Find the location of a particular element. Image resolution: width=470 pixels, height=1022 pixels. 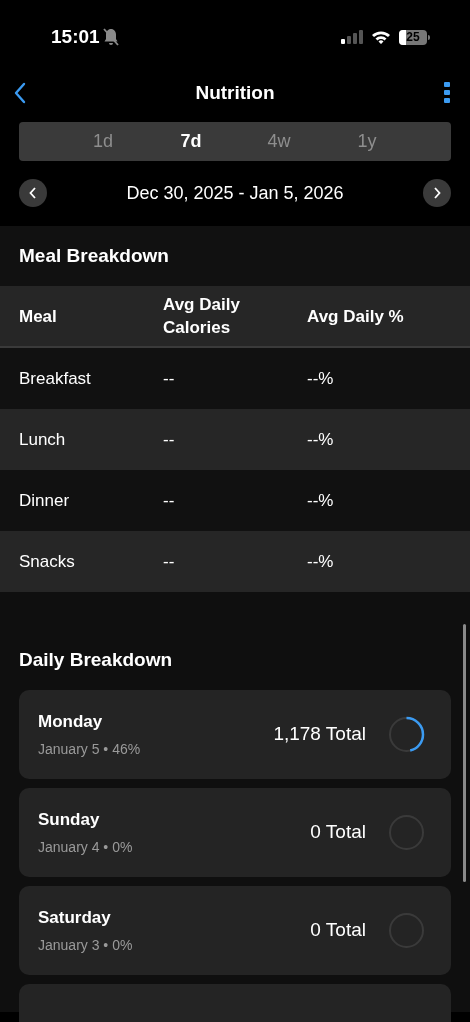

chevron-left-icon is located at coordinates (33, 193).